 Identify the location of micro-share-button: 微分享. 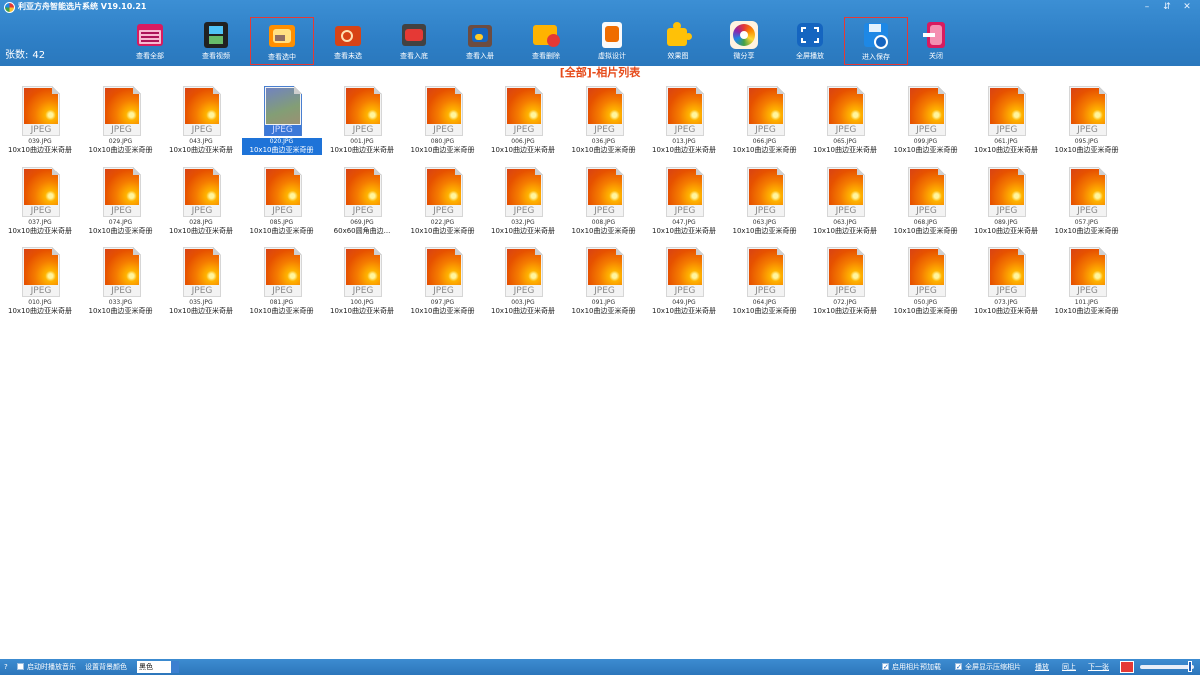
(744, 41).